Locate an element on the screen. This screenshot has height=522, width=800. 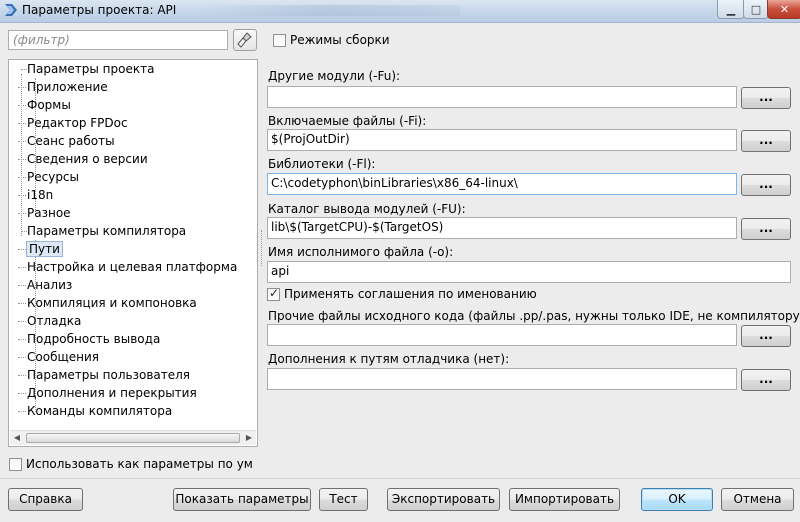
libraries-label: Библиотеки (-Fl): is located at coordinates (322, 164).